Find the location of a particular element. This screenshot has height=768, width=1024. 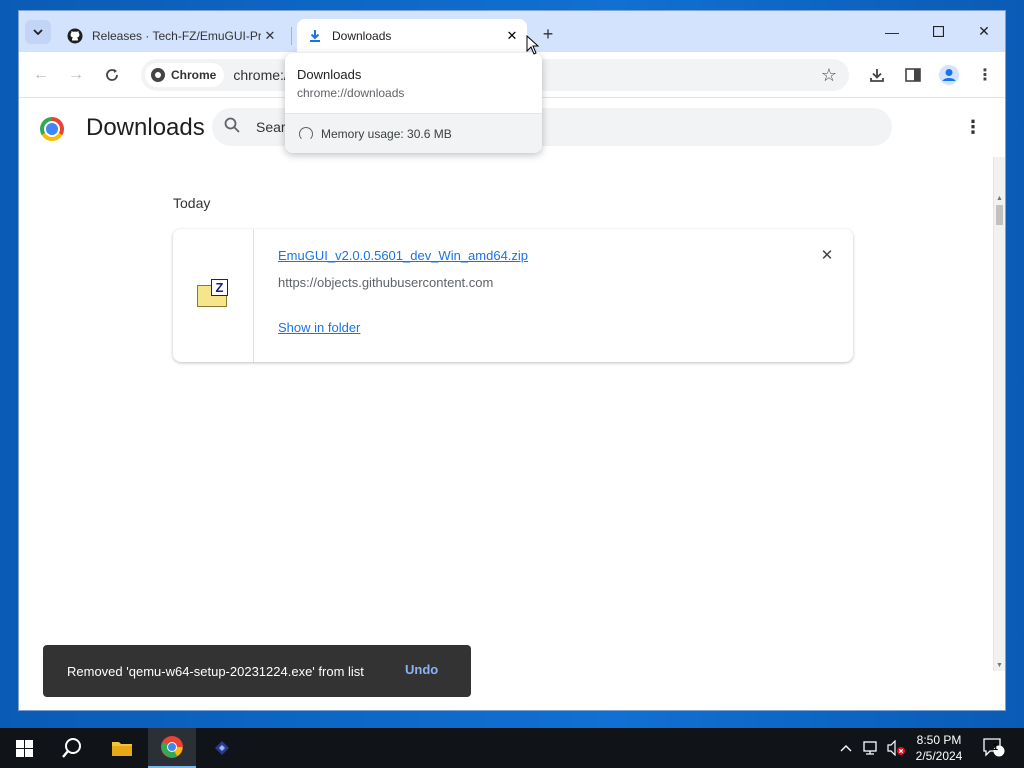

remove-download-button: ✕ is located at coordinates (827, 255).